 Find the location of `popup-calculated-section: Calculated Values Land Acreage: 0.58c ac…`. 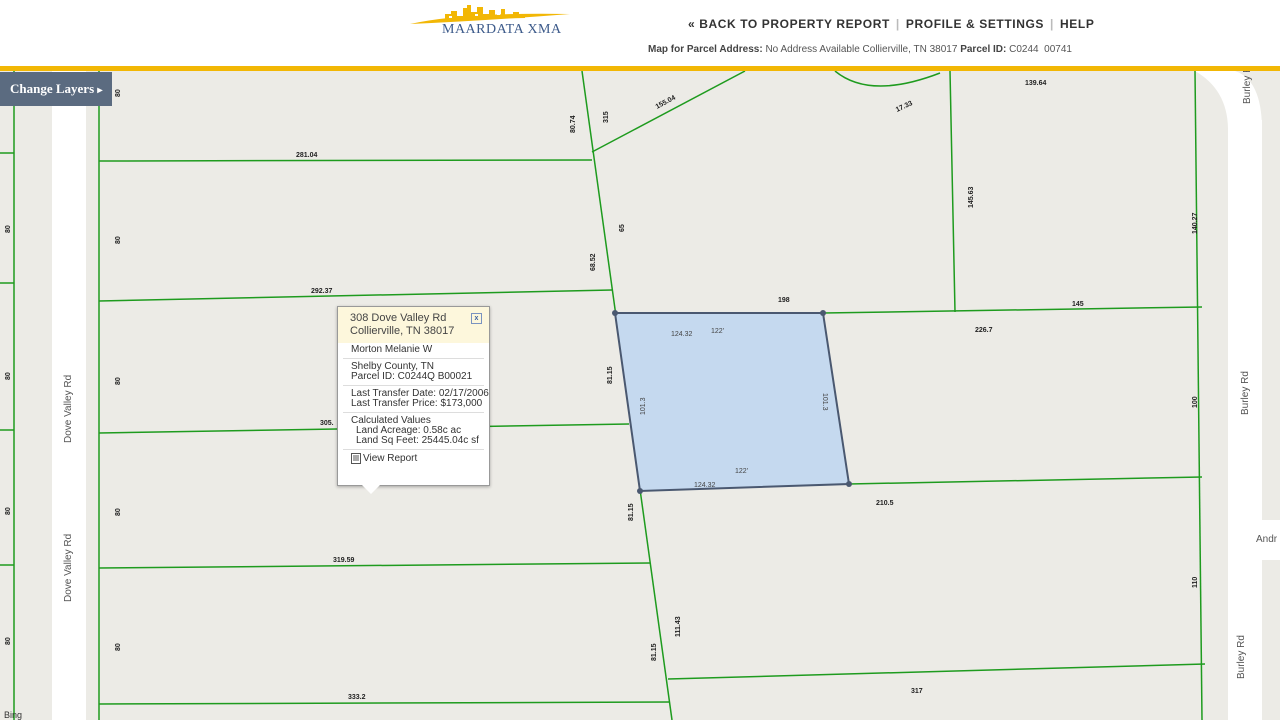

popup-calculated-section: Calculated Values Land Acreage: 0.58c ac… is located at coordinates (413, 430).